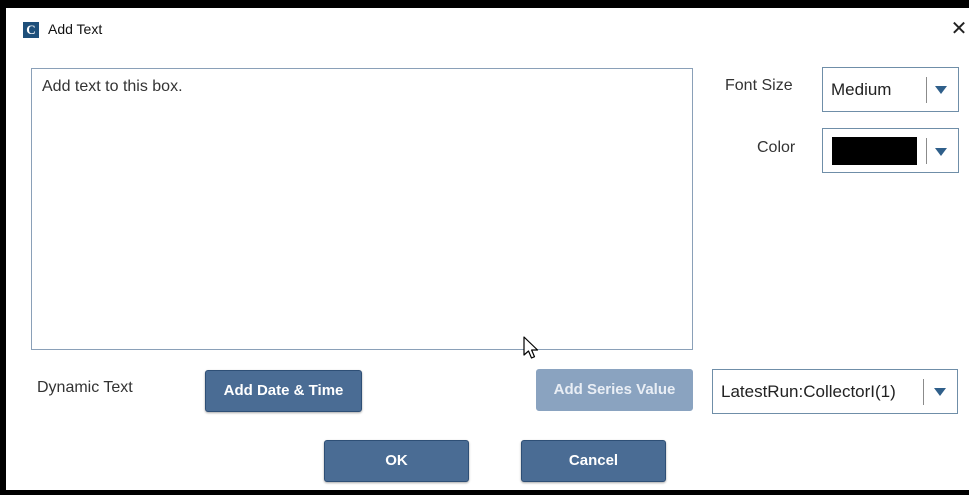  Describe the element at coordinates (484, 4) in the screenshot. I see `window-border-top` at that location.